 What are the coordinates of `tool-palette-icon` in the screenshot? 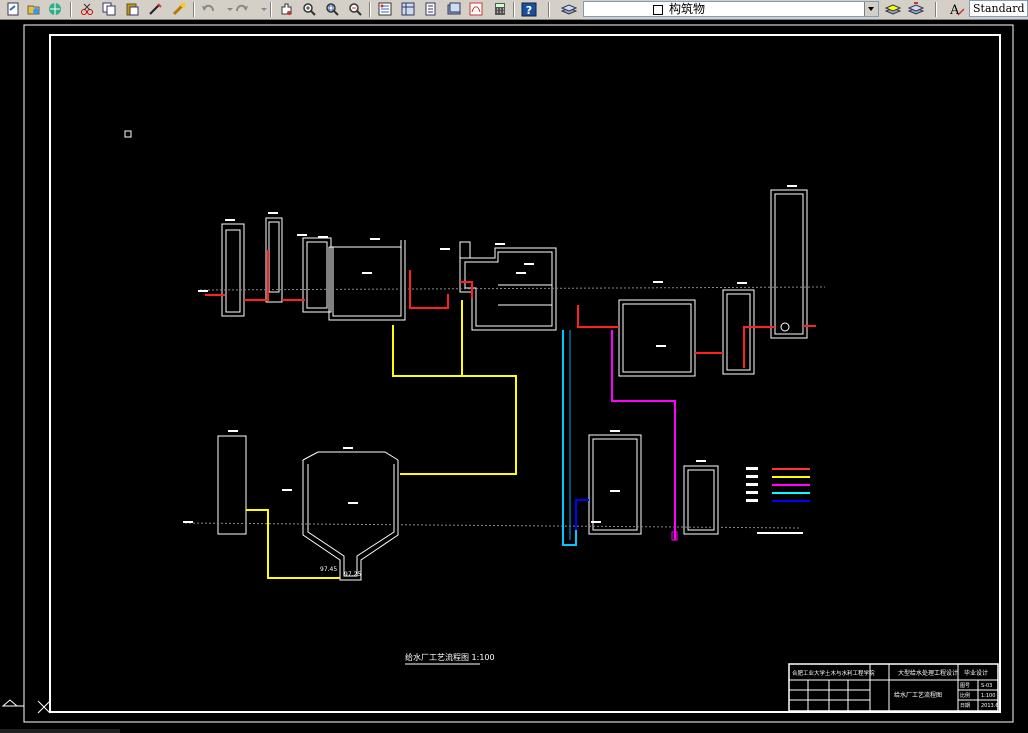 It's located at (430, 9).